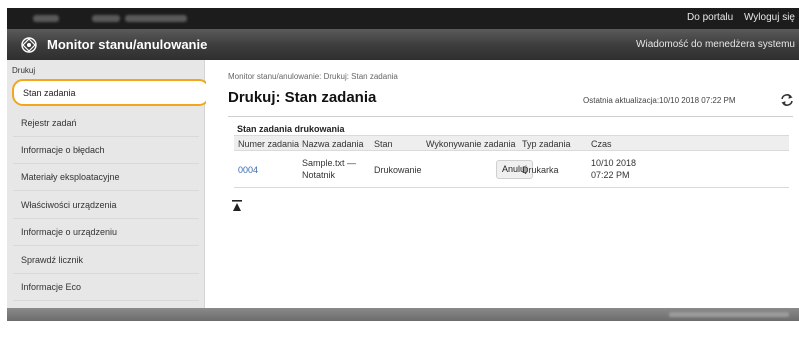 Image resolution: width=799 pixels, height=354 pixels. I want to click on sidebar-item-device-features: Właściwości urządzenia, so click(106, 205).